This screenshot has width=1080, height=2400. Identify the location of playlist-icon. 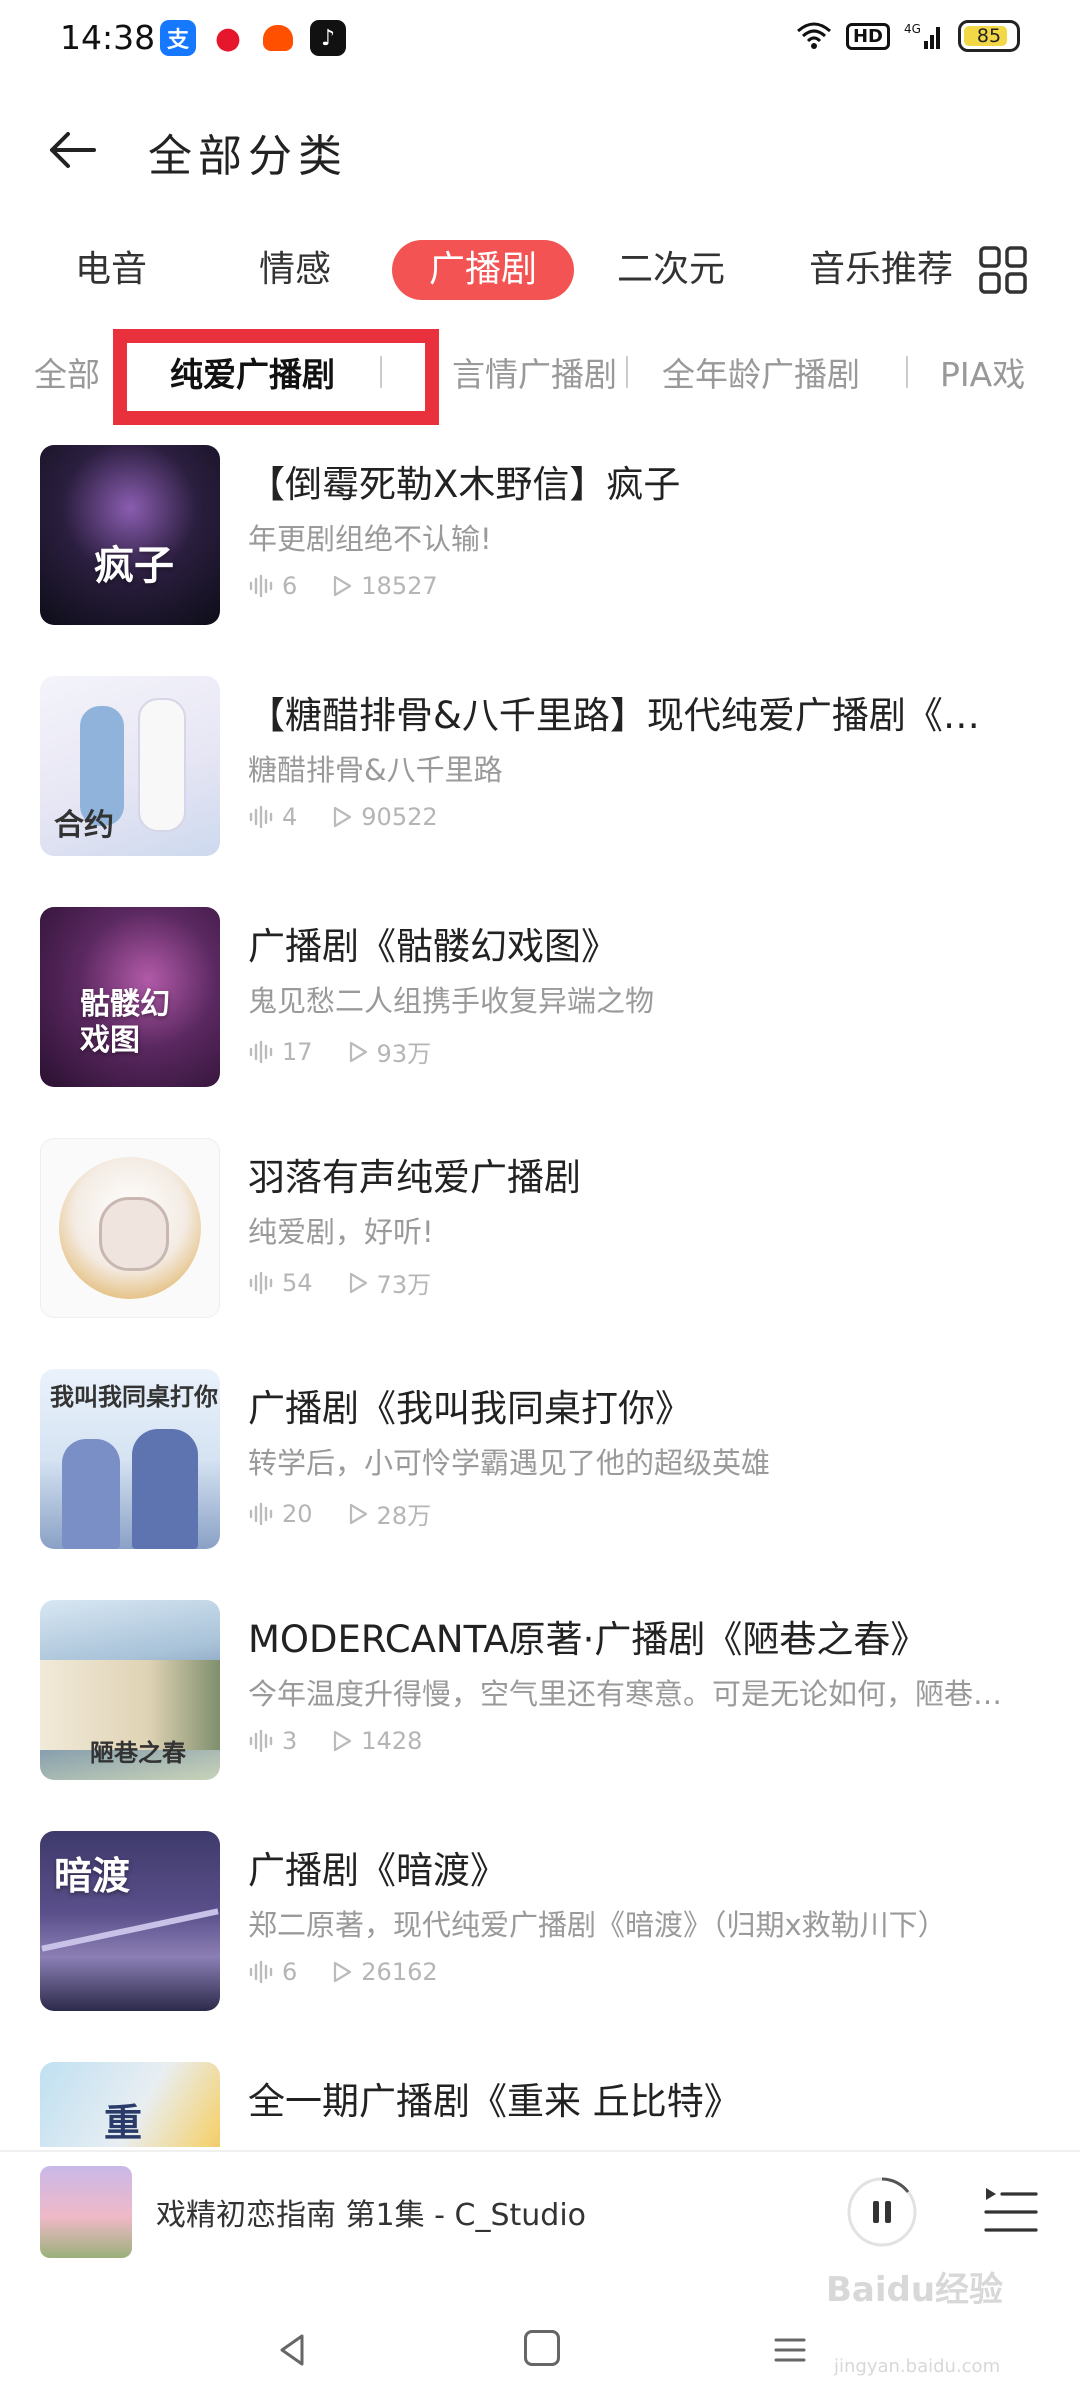
(1011, 2211).